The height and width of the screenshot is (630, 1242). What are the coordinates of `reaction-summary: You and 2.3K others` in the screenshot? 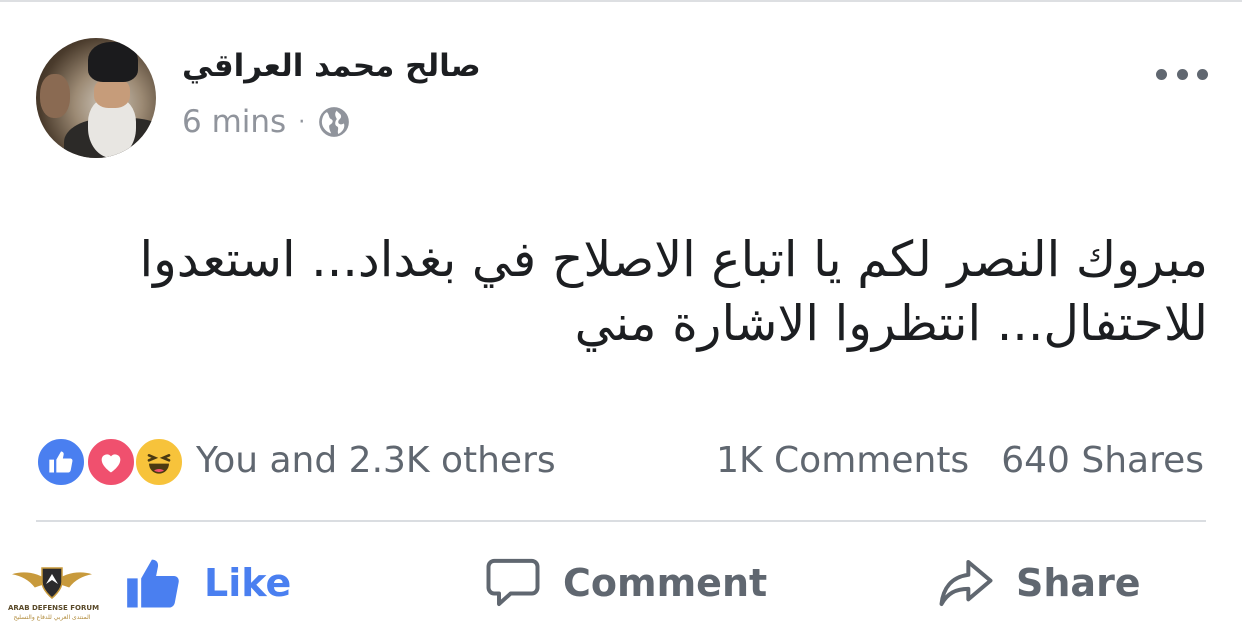 It's located at (376, 460).